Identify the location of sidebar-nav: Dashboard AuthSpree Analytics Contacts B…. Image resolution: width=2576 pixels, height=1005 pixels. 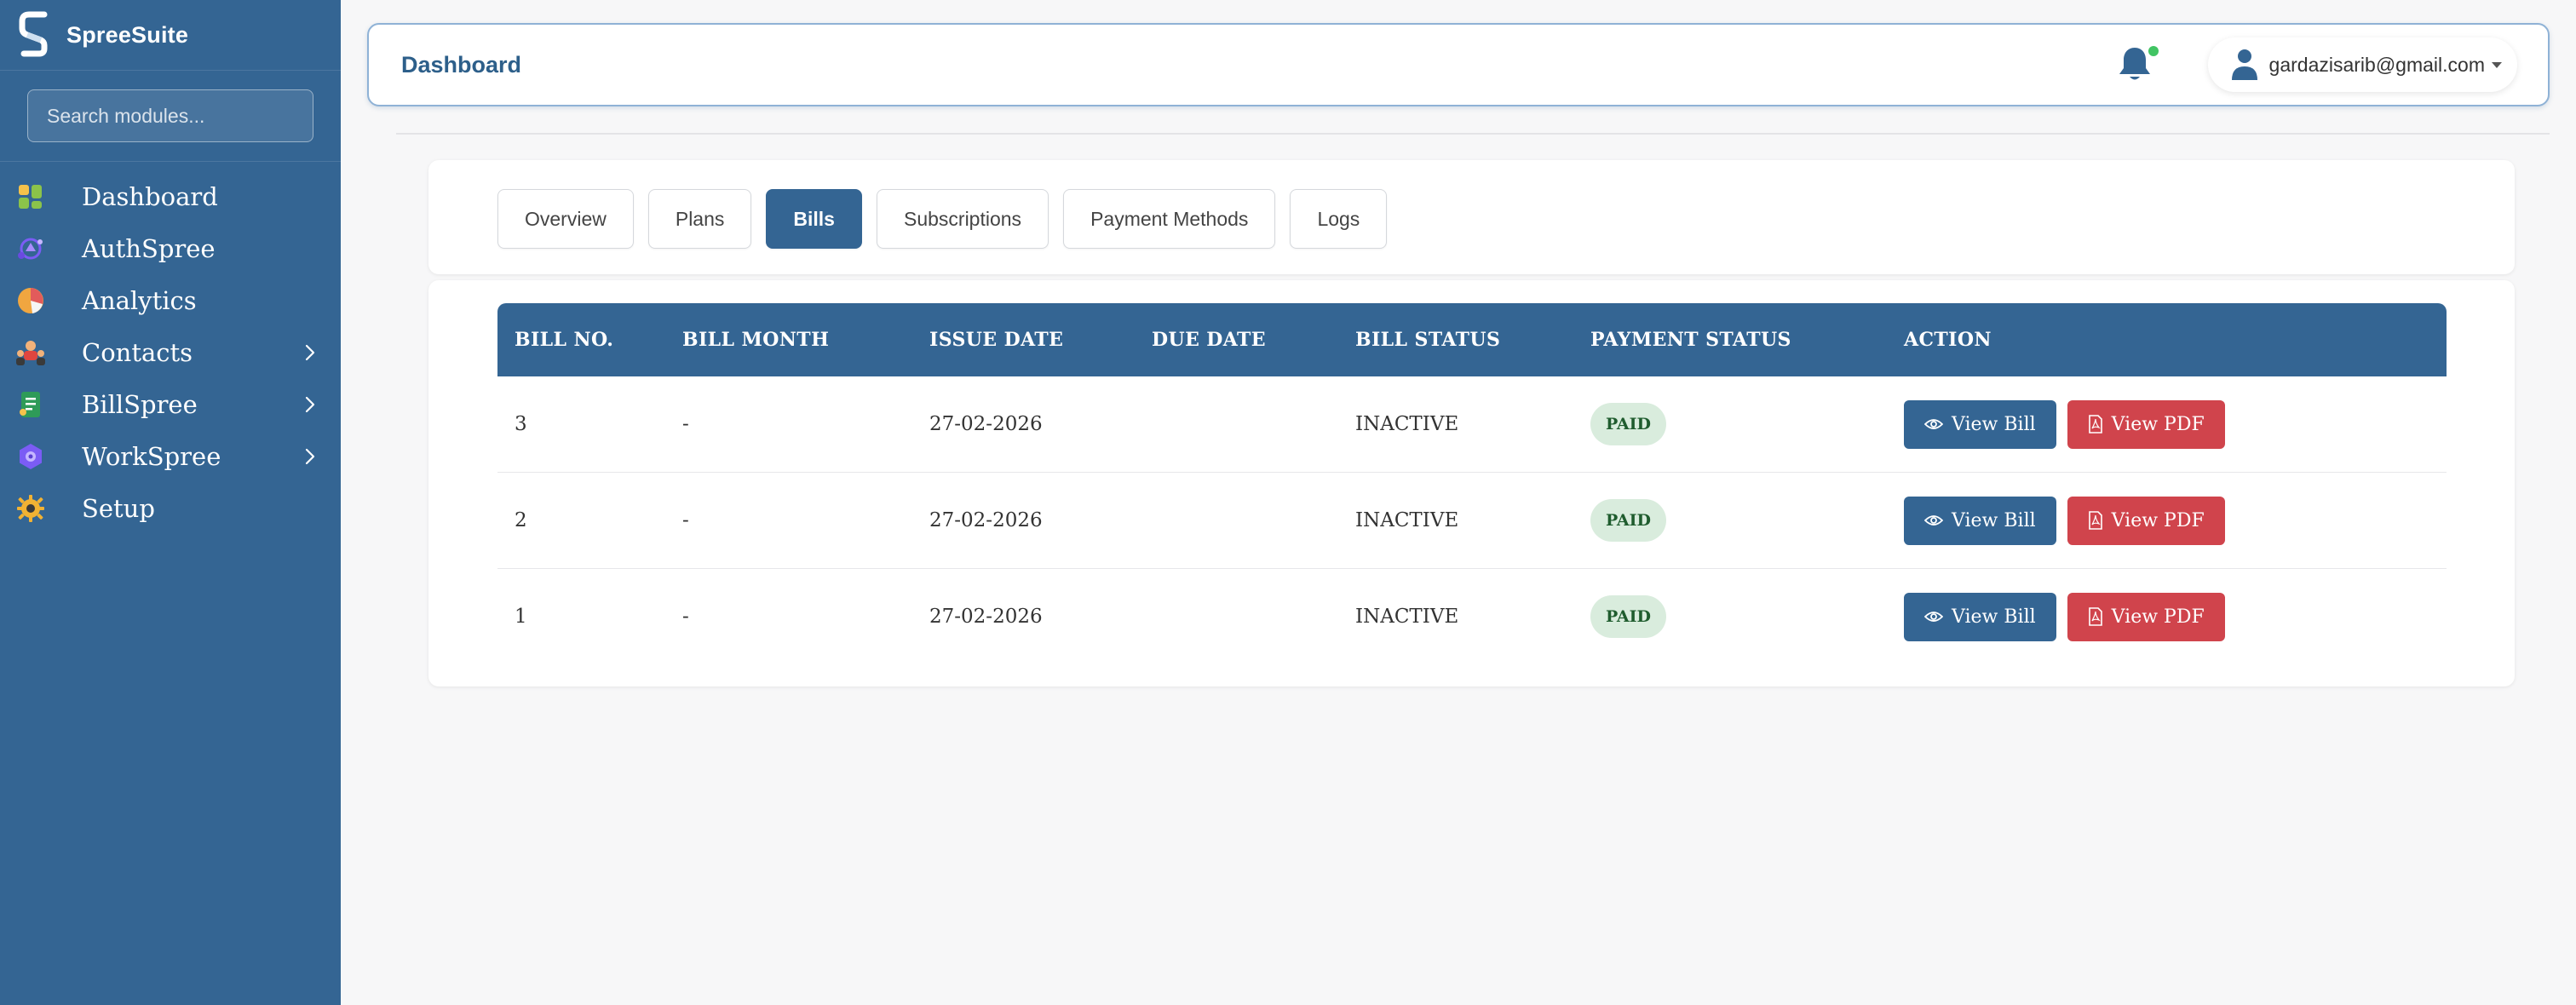
(171, 348).